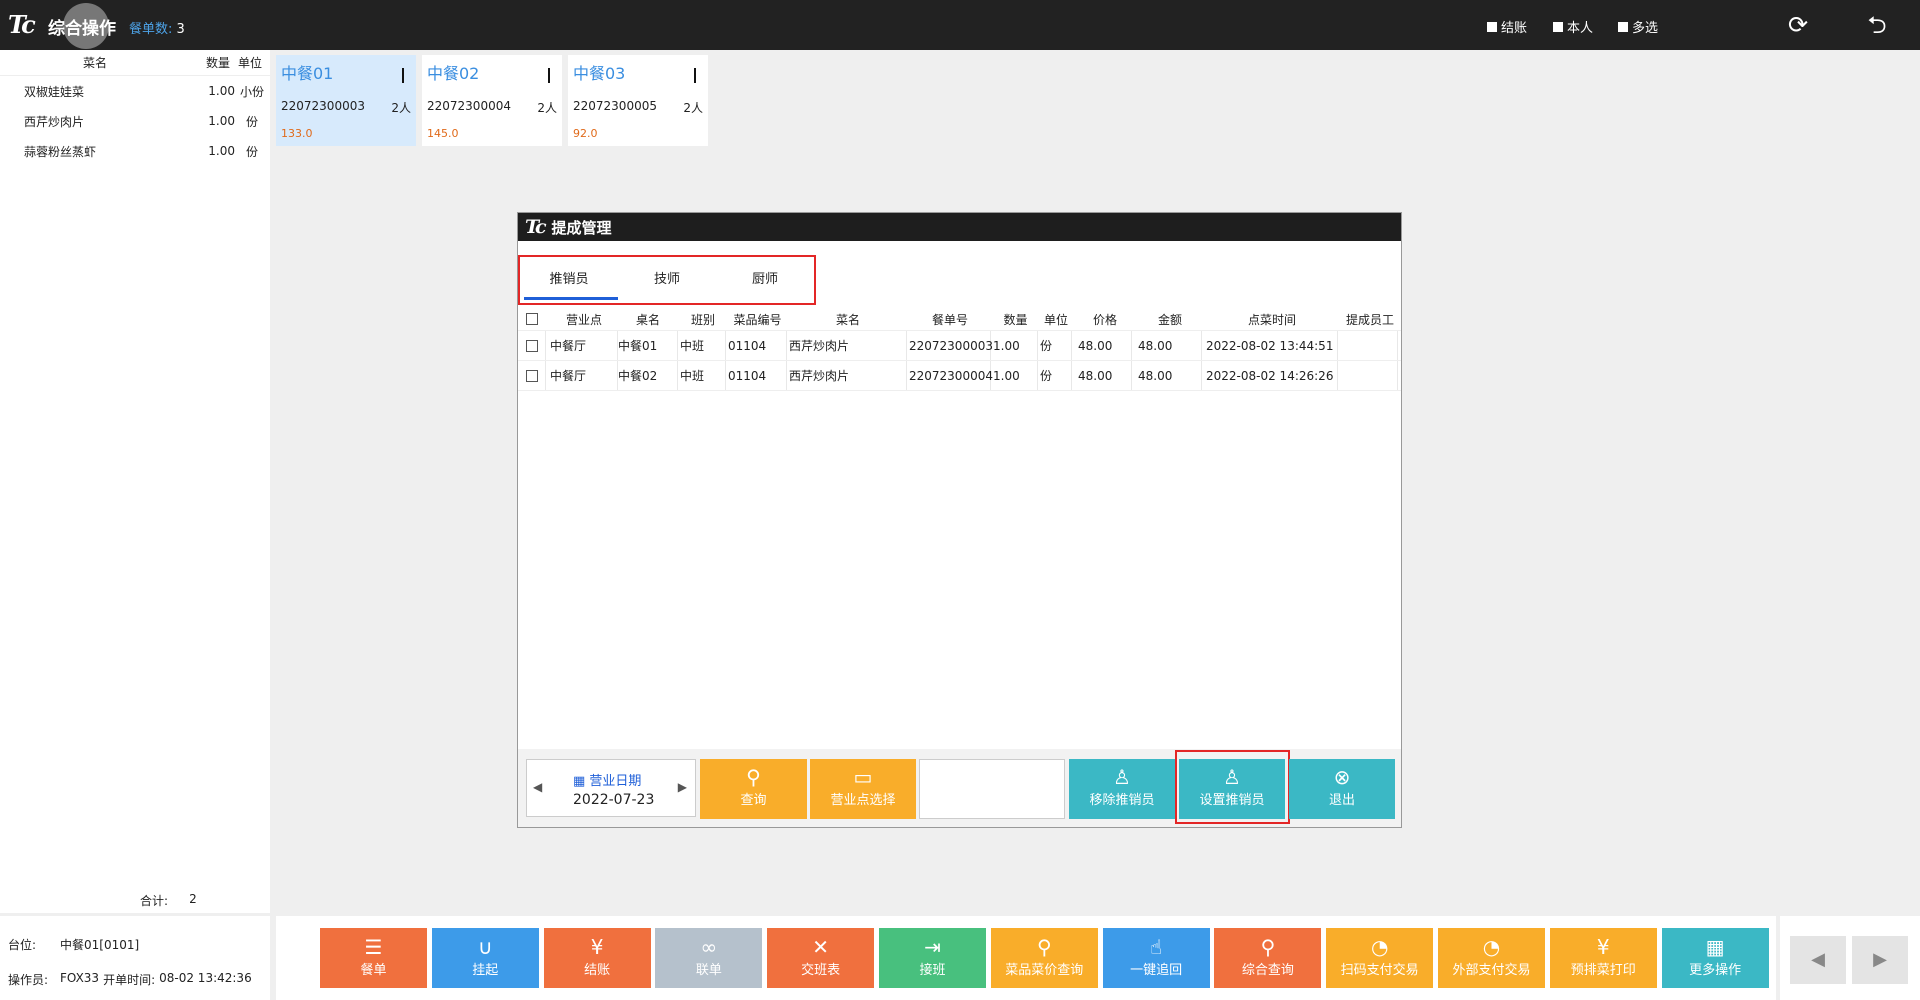  I want to click on remove-salesperson-button: ♙ 移除推销员, so click(1122, 789).